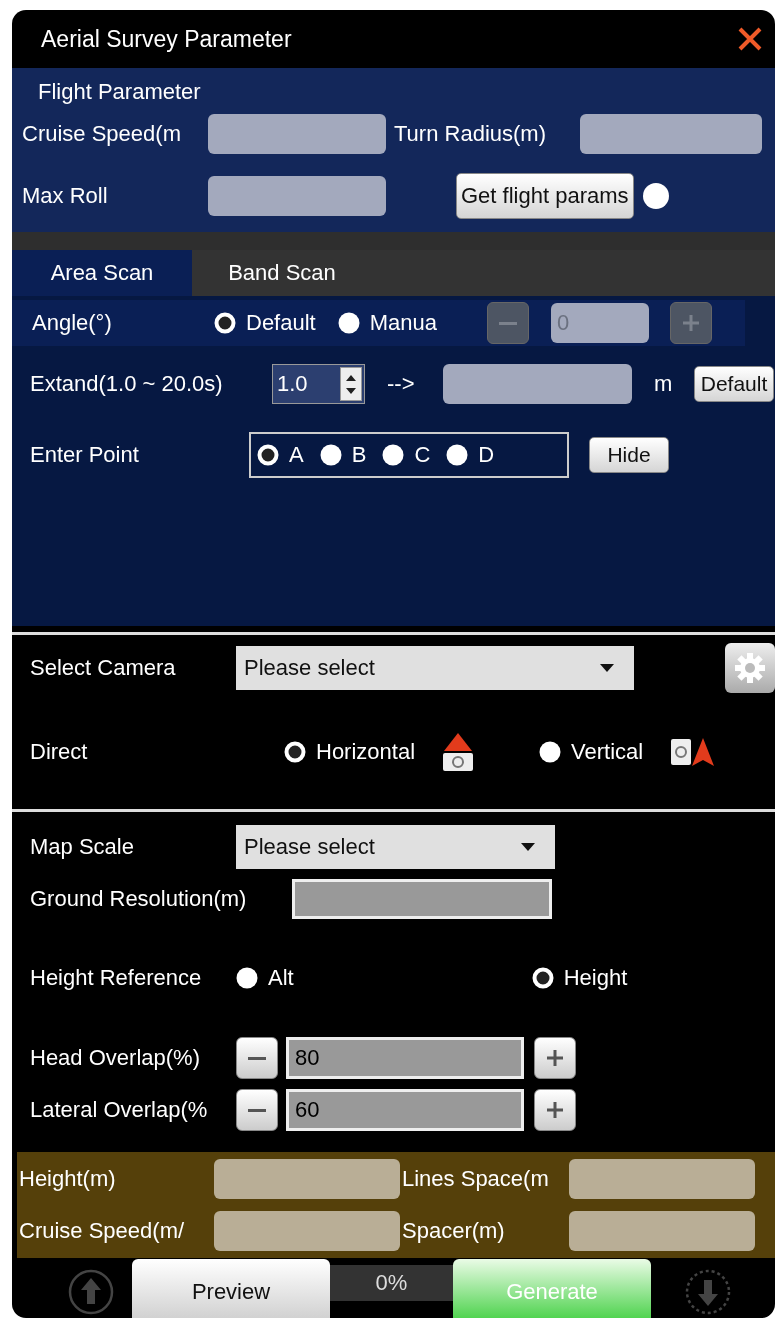  What do you see at coordinates (119, 1110) in the screenshot?
I see `field-label: Lateral Overlap(%` at bounding box center [119, 1110].